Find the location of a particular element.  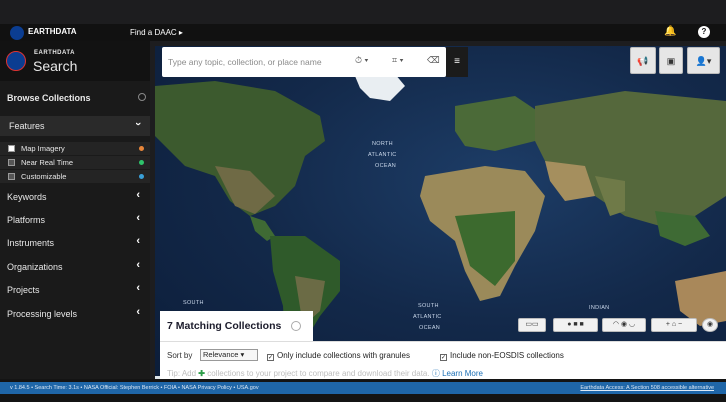

checkbox-customizable is located at coordinates (11, 176).